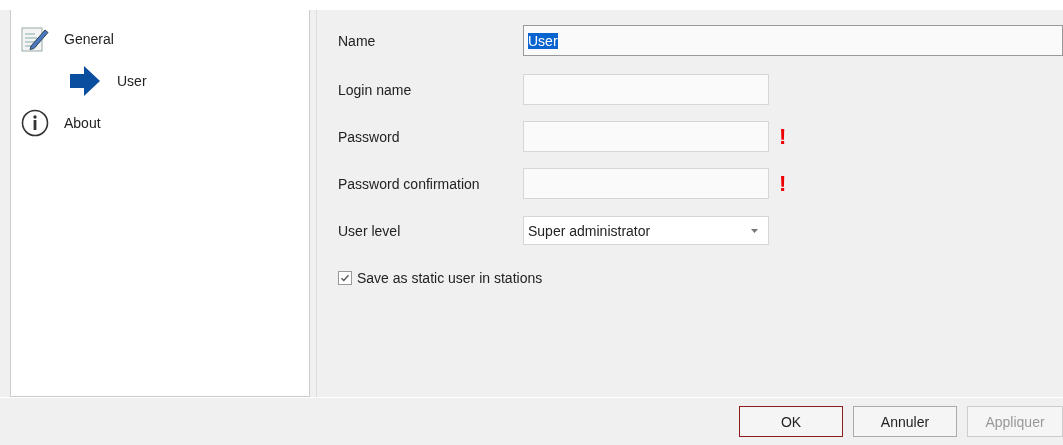  I want to click on field-label: User level, so click(370, 230).